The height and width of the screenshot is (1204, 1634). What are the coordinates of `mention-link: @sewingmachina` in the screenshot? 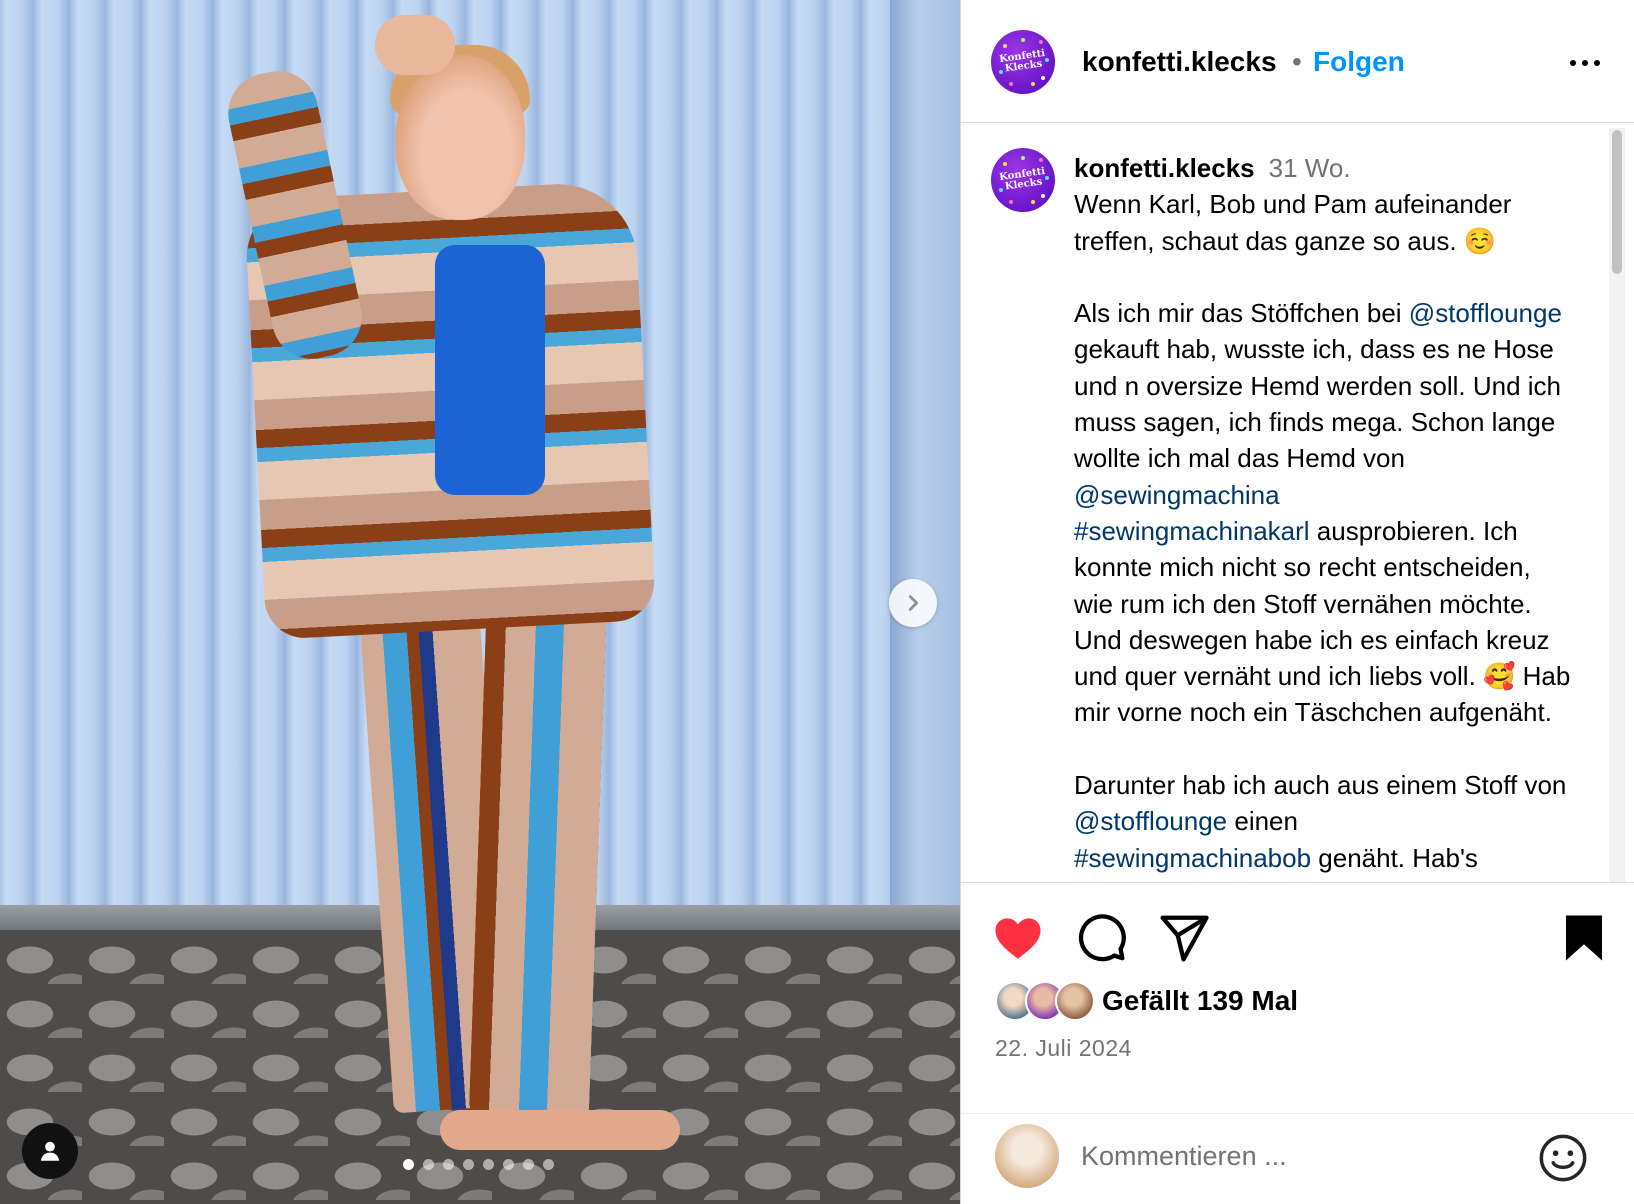 It's located at (1177, 495).